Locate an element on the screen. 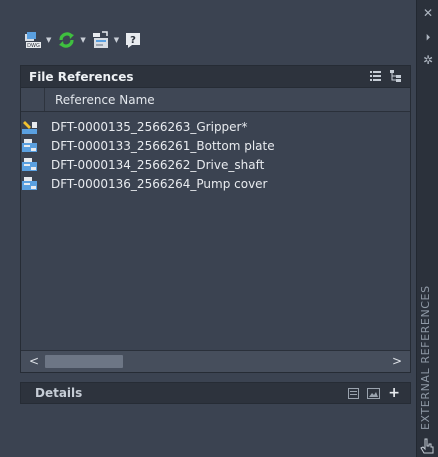  expand-details-button: + is located at coordinates (394, 393).